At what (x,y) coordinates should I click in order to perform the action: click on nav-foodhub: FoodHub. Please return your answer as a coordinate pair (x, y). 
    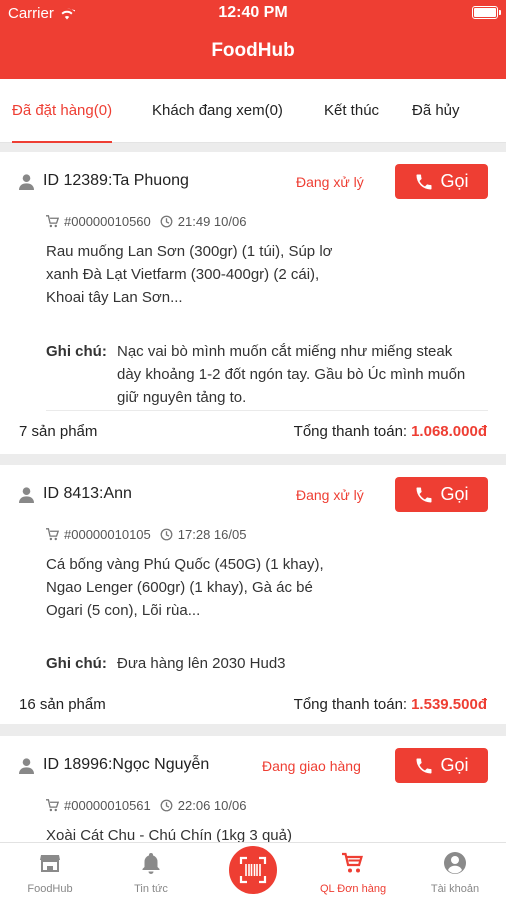
    Looking at the image, I should click on (50, 871).